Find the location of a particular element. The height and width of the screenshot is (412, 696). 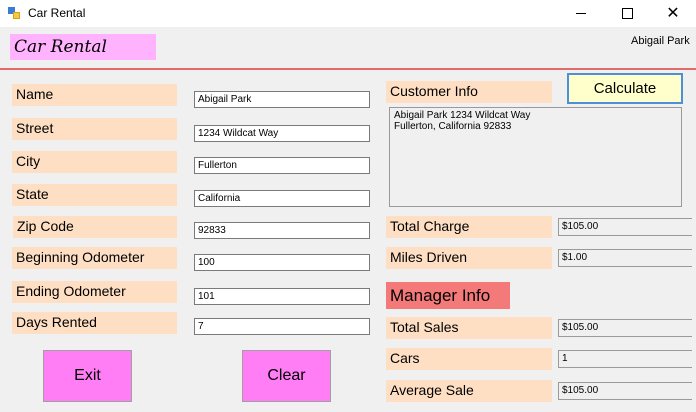

beginning-odometer-input: 100 is located at coordinates (282, 262).